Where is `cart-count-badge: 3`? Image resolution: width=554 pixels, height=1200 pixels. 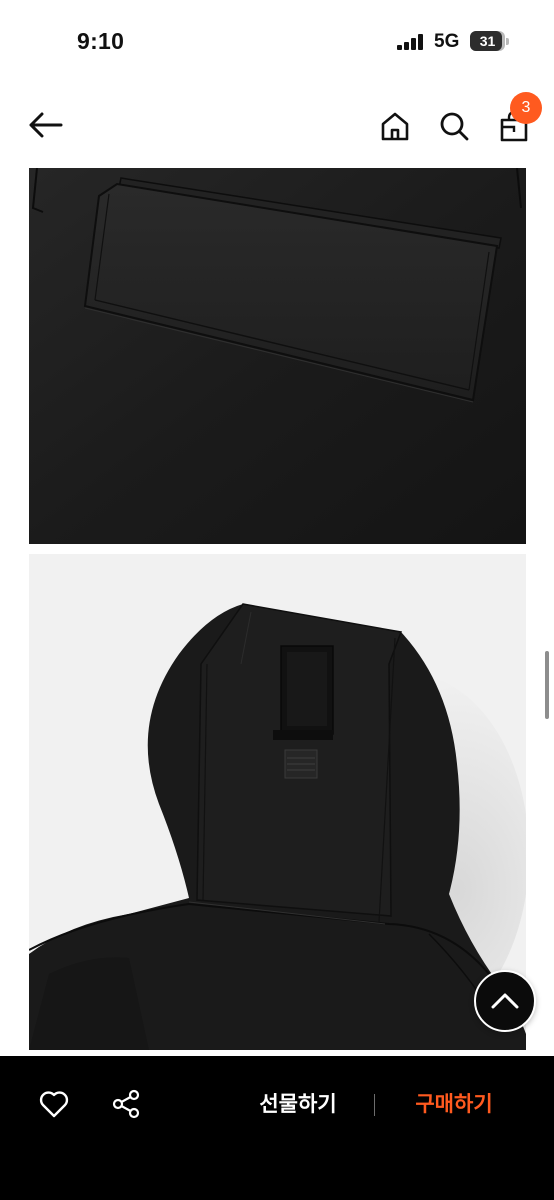
cart-count-badge: 3 is located at coordinates (526, 108).